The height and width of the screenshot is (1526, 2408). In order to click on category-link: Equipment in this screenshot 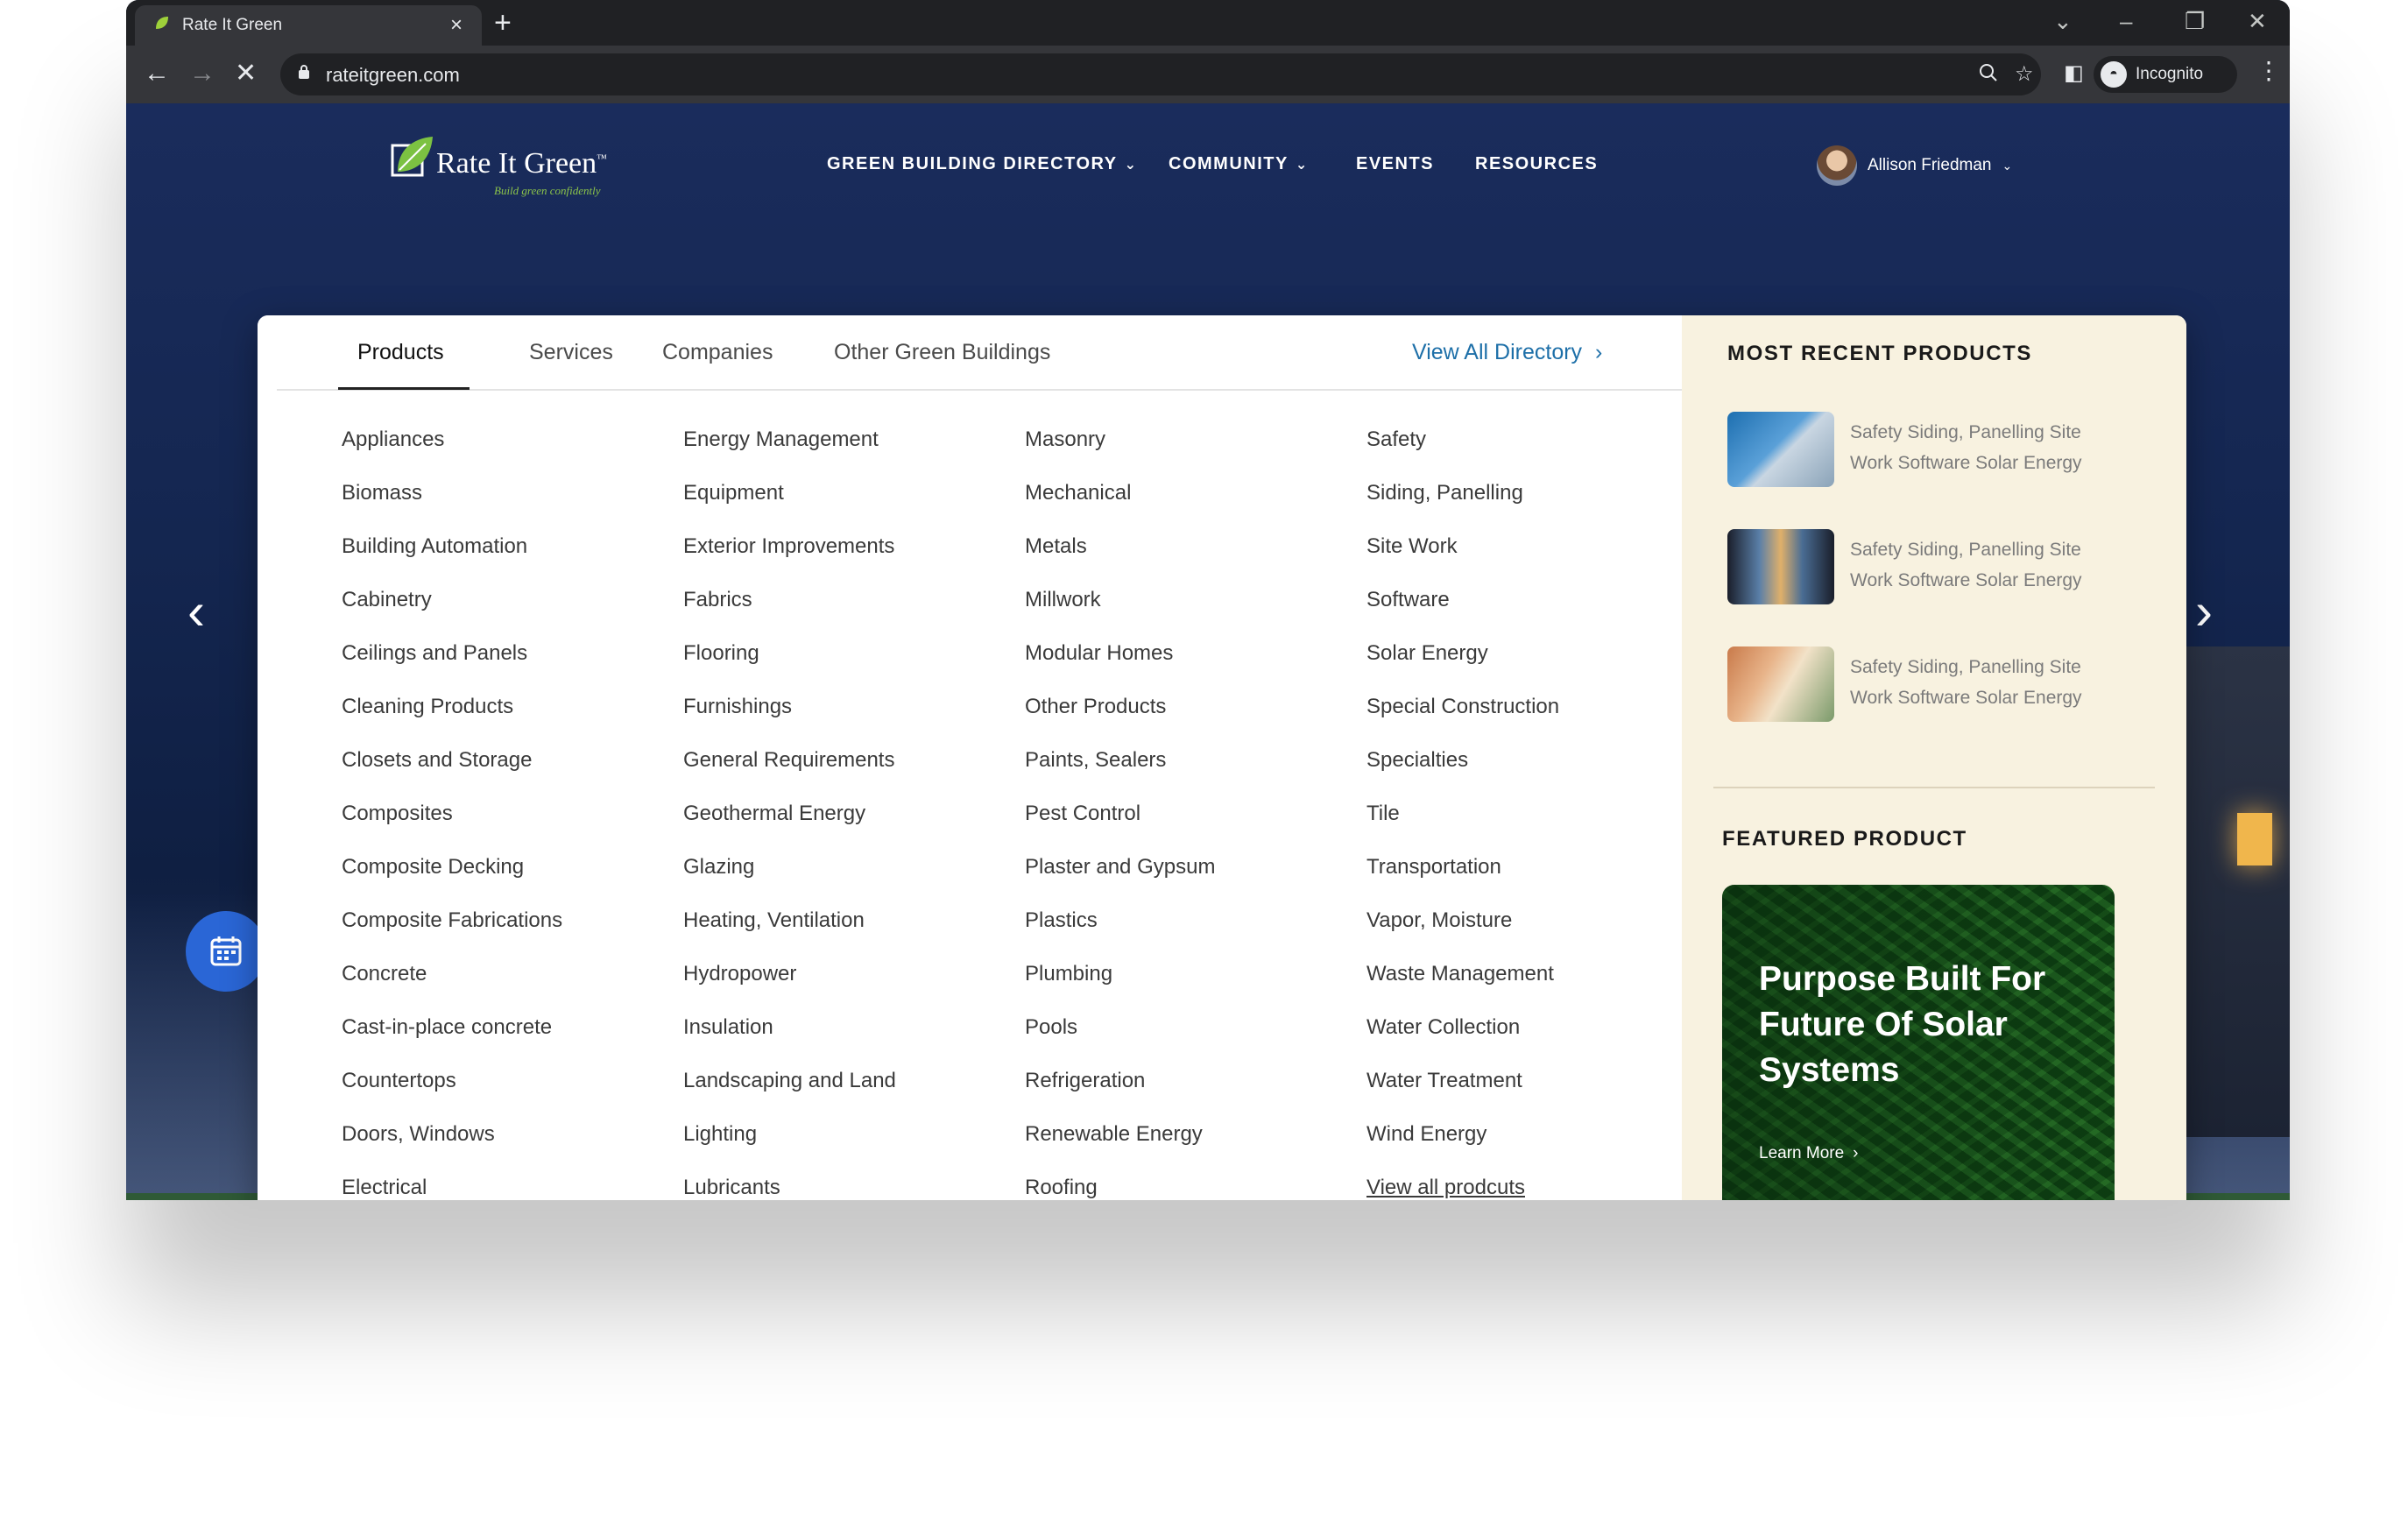, I will do `click(849, 507)`.